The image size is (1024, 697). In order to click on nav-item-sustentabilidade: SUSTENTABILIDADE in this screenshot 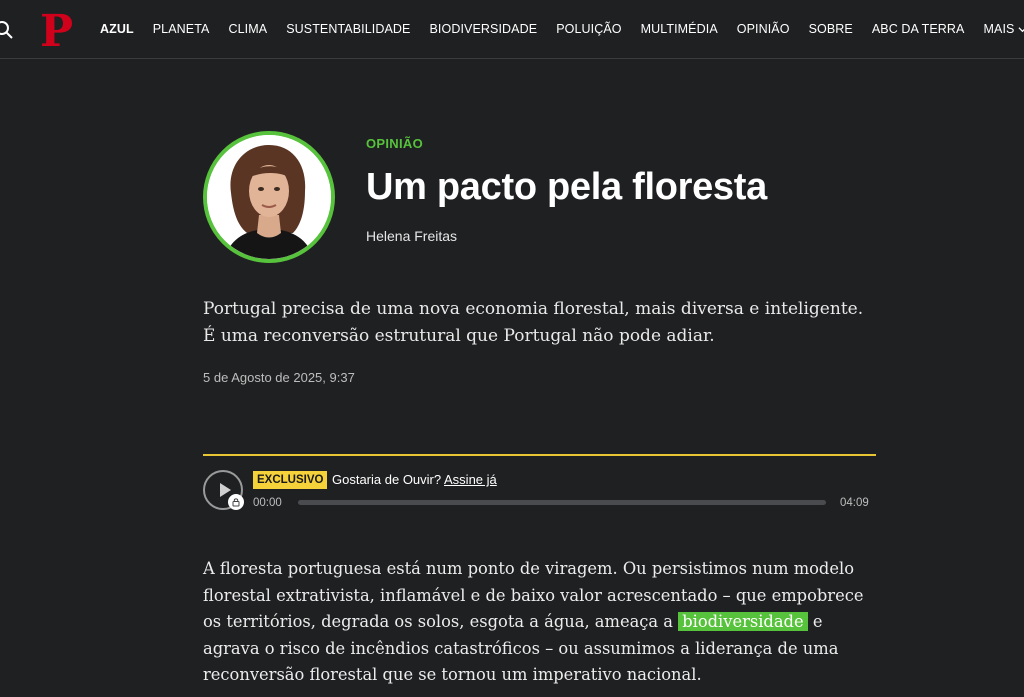, I will do `click(348, 29)`.